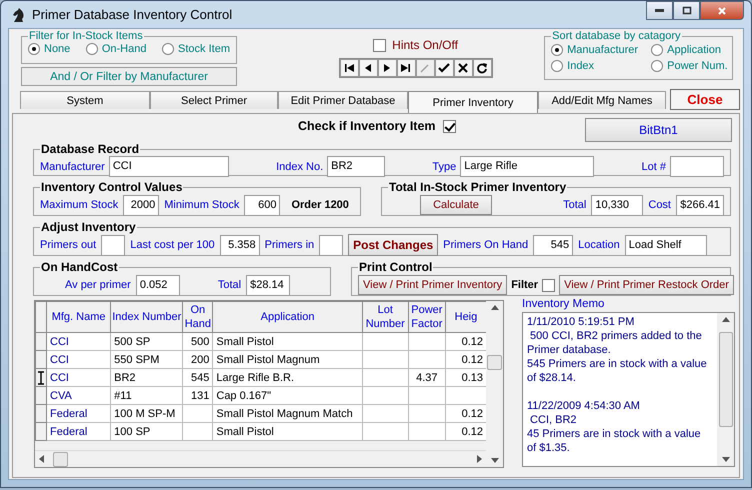  I want to click on memo-field: 1/11/2010 5:19:51 PM 500 CCI, BR2 primers added to the Primer database. 545 Primers are in stock with a value of $28.14. 11/22/2009 4:54:30 AM CCI, BR2 45 Primers are in stock with a value of $1.35., so click(628, 389).